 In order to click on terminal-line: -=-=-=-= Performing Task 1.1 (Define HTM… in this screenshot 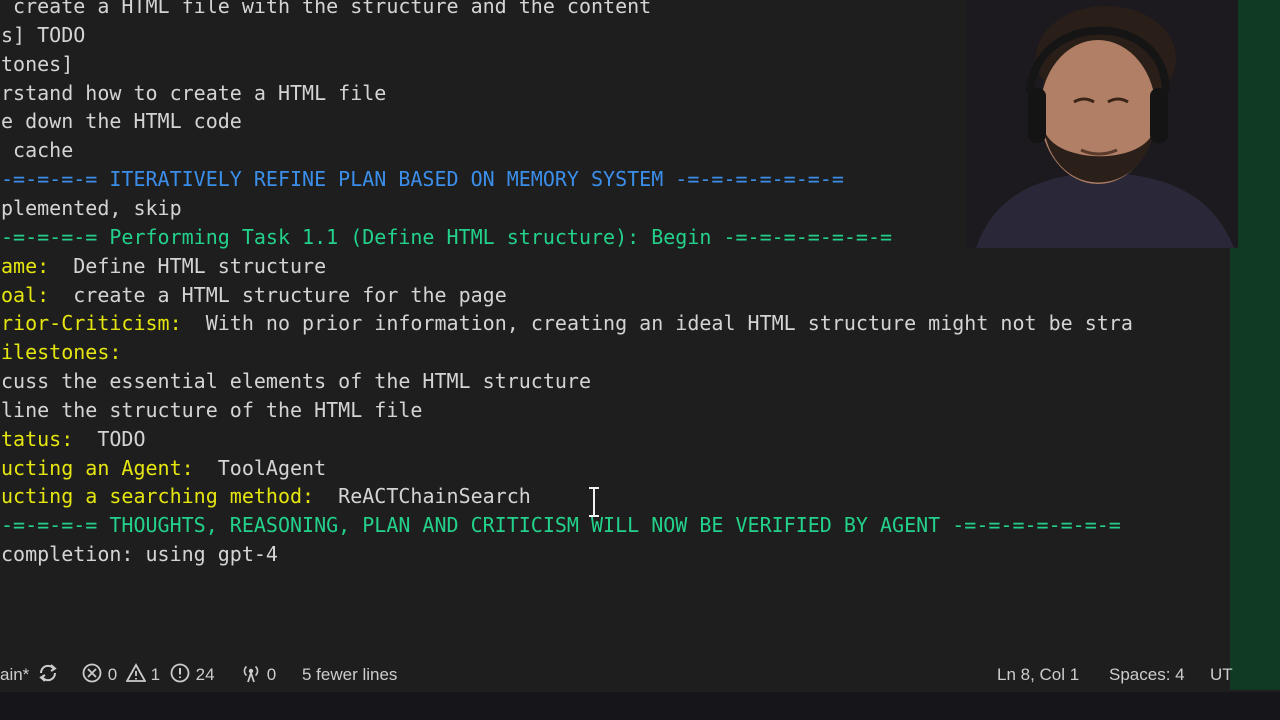, I will do `click(446, 237)`.